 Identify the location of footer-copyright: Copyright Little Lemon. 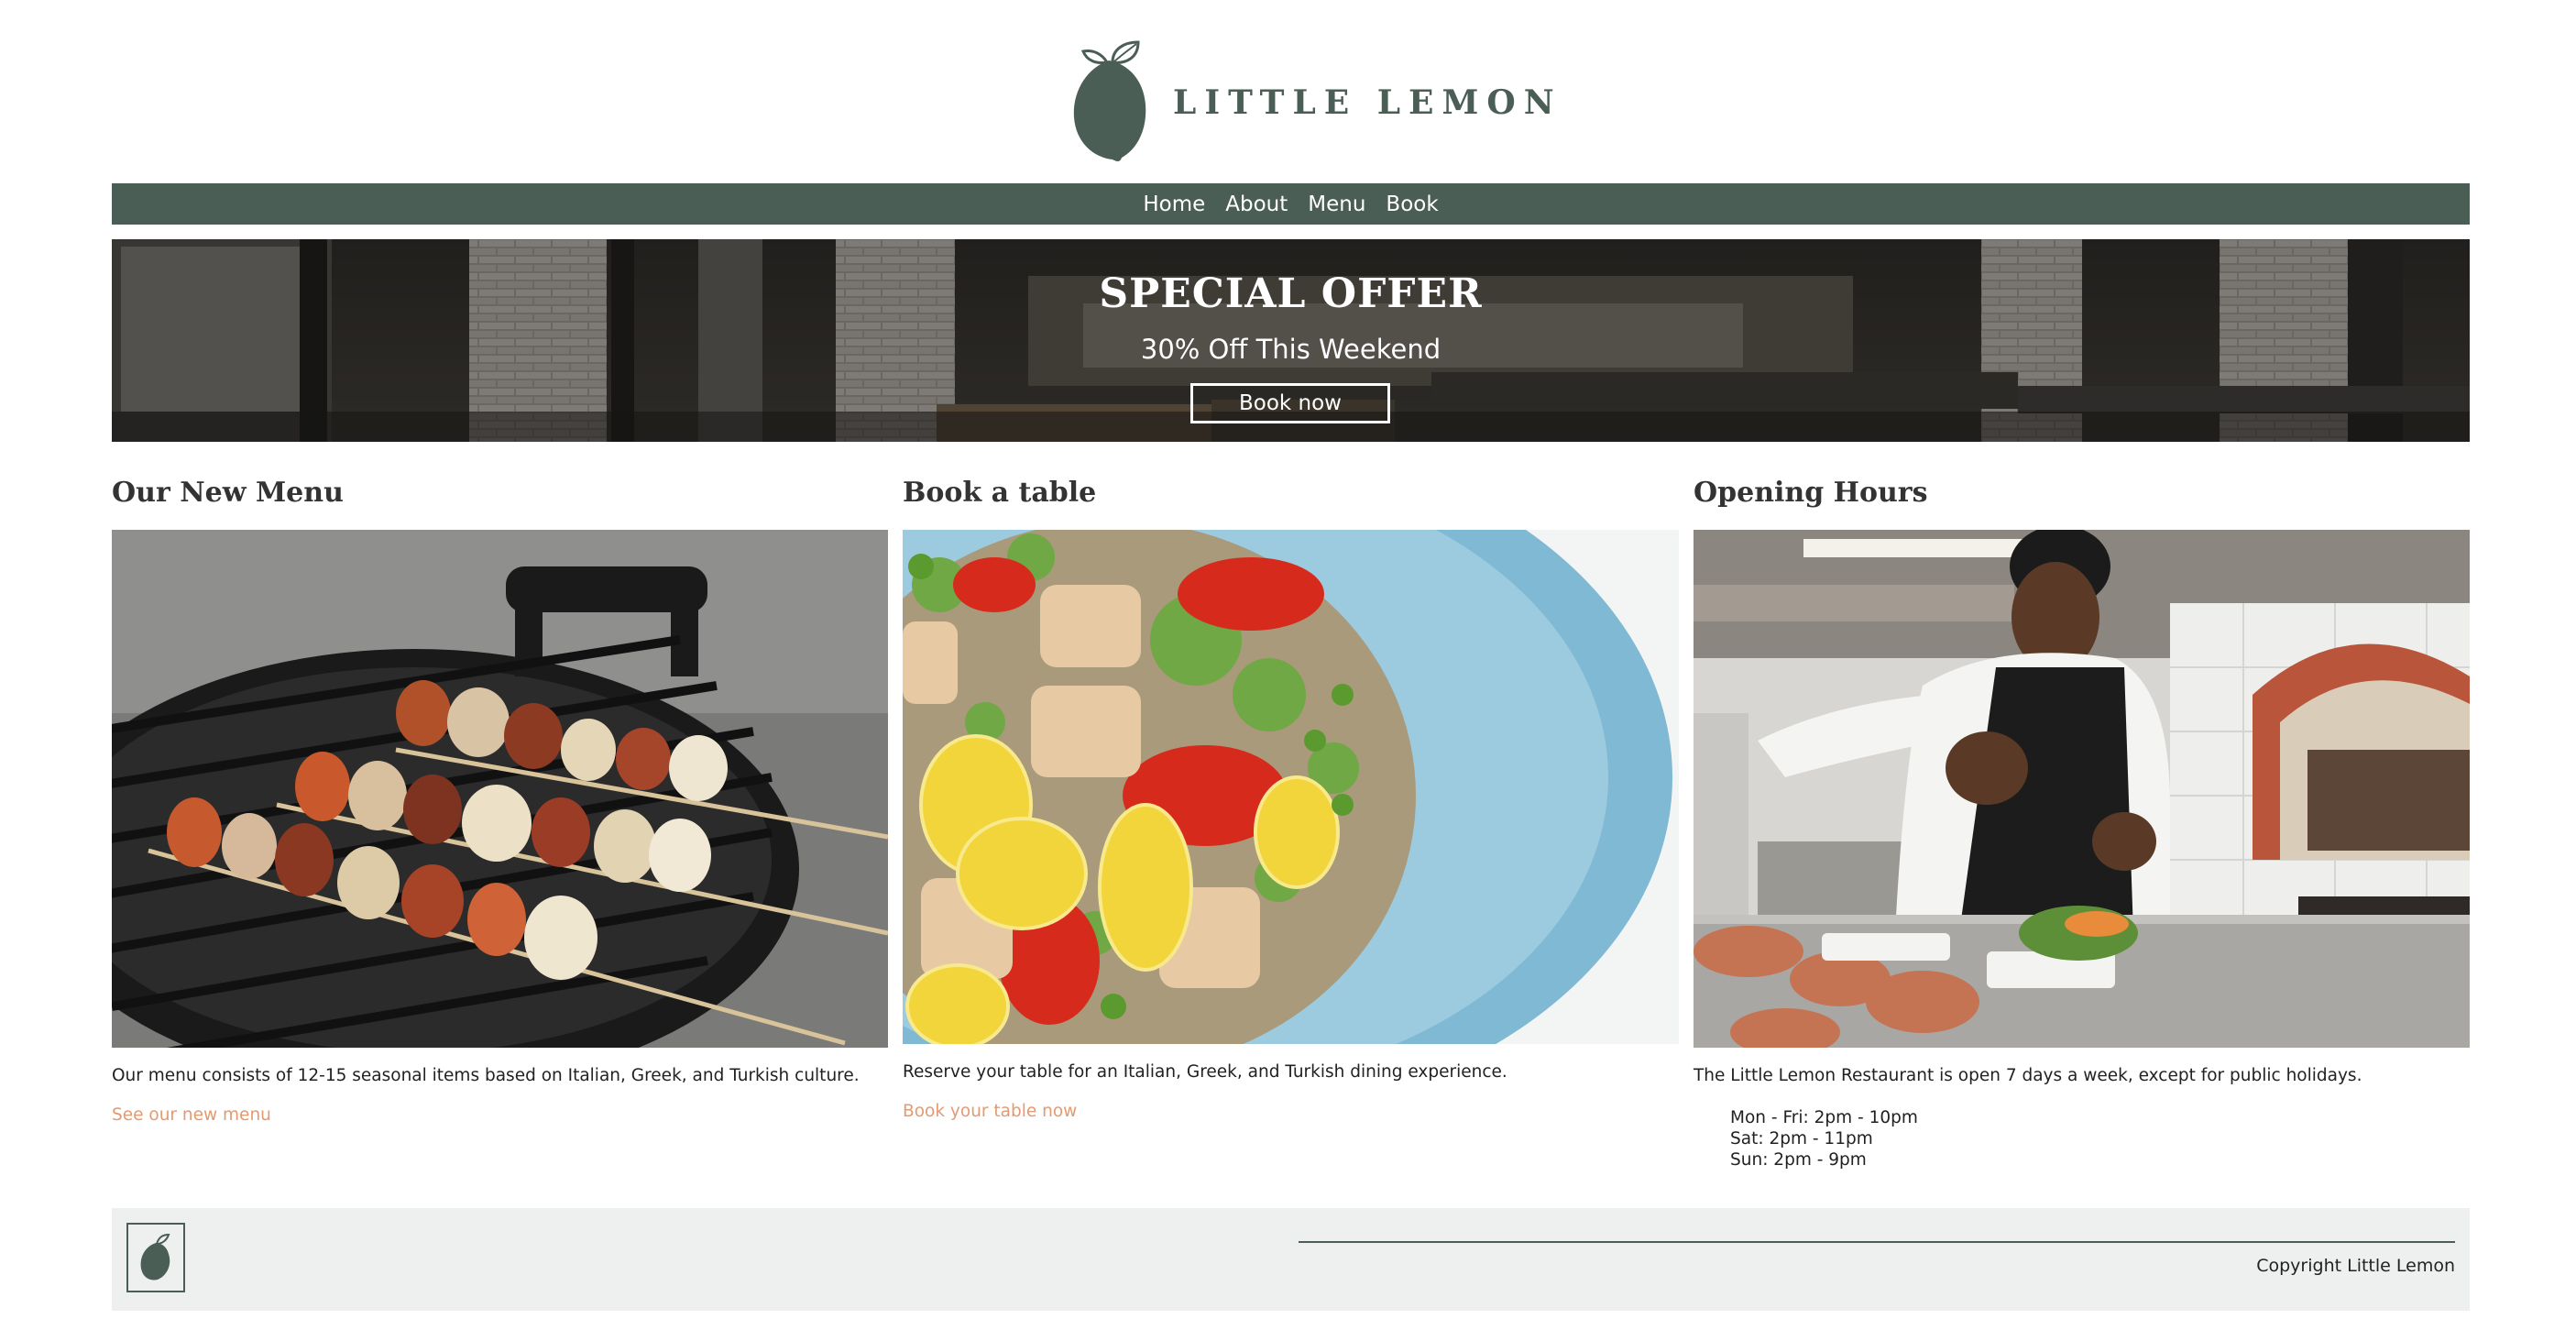
(2355, 1266).